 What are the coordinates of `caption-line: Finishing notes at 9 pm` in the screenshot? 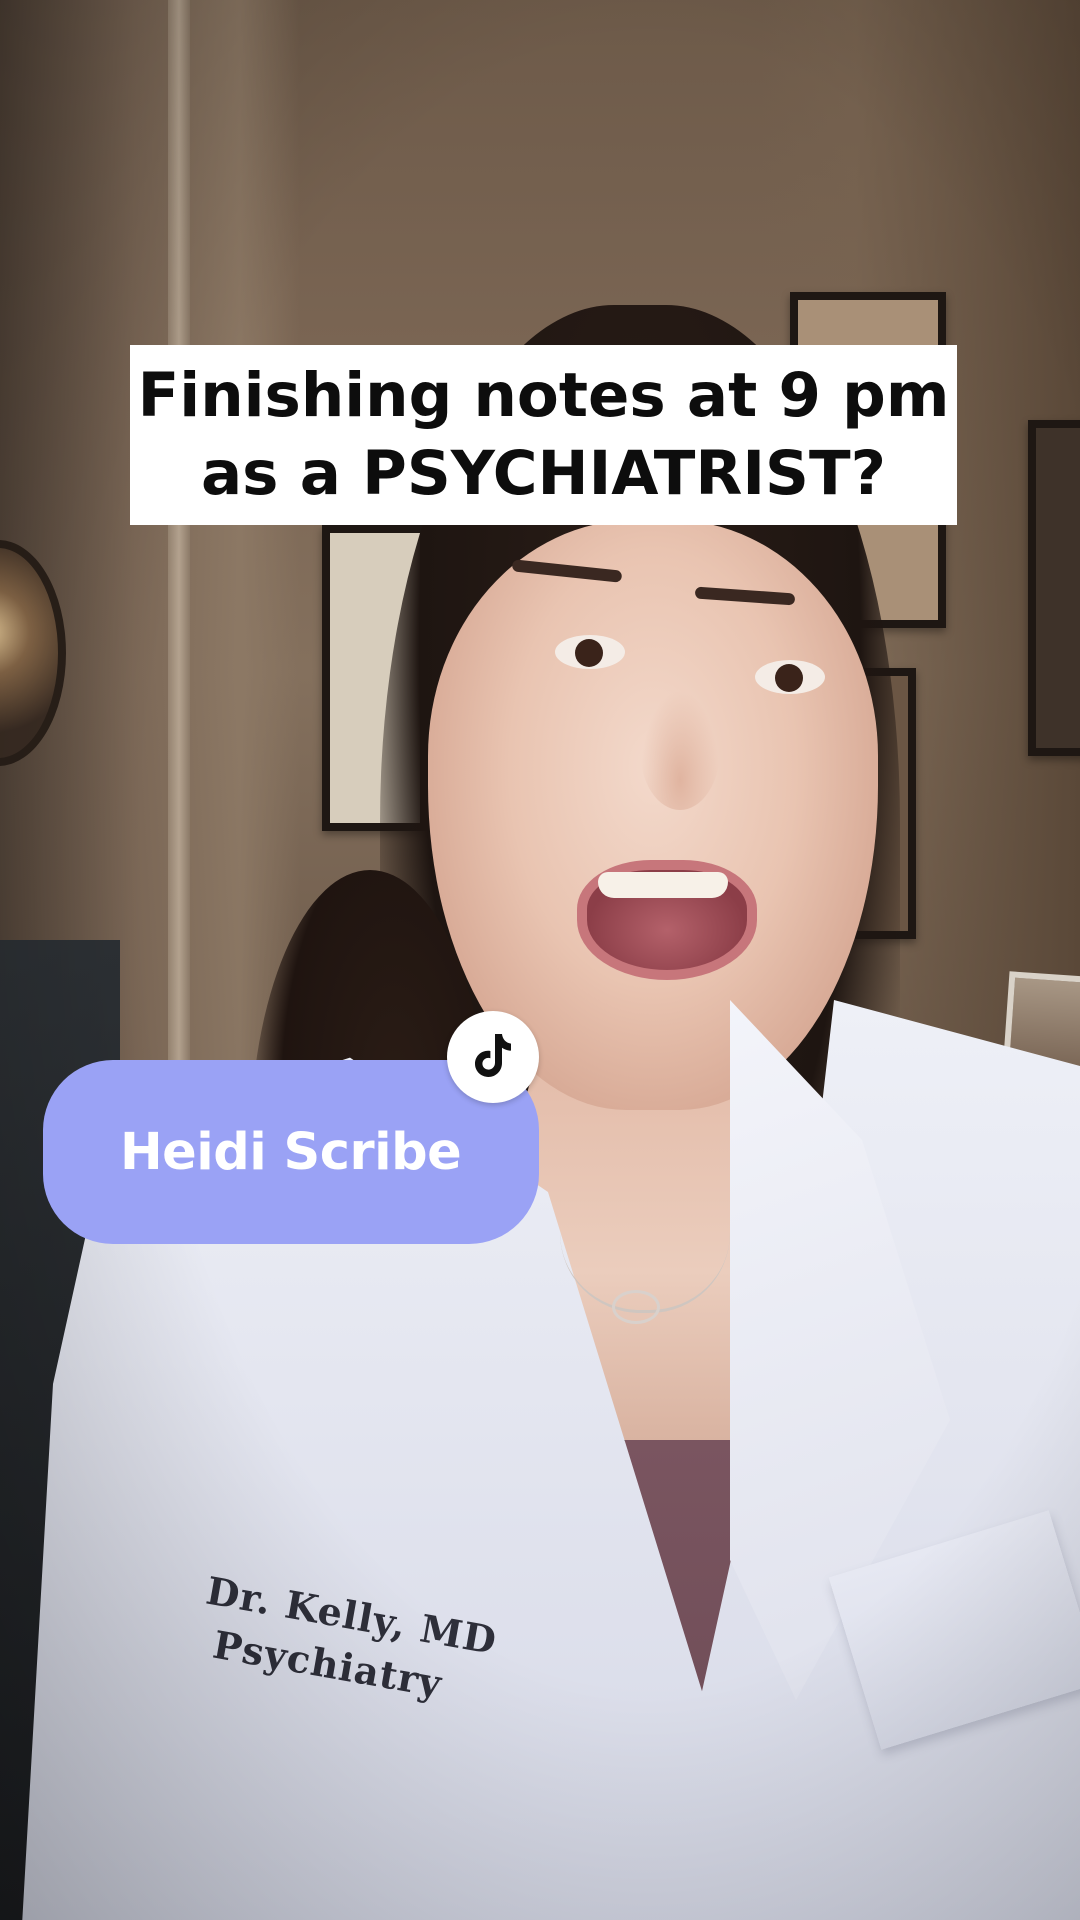 It's located at (543, 395).